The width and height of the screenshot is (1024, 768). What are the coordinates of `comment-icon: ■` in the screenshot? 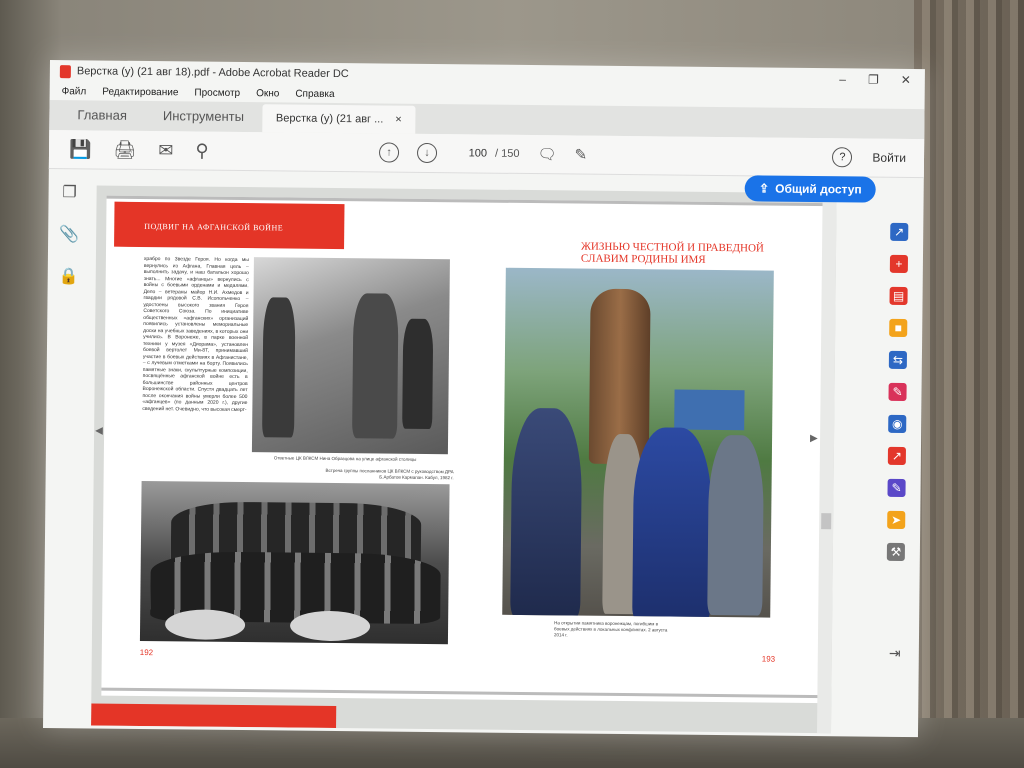 It's located at (898, 327).